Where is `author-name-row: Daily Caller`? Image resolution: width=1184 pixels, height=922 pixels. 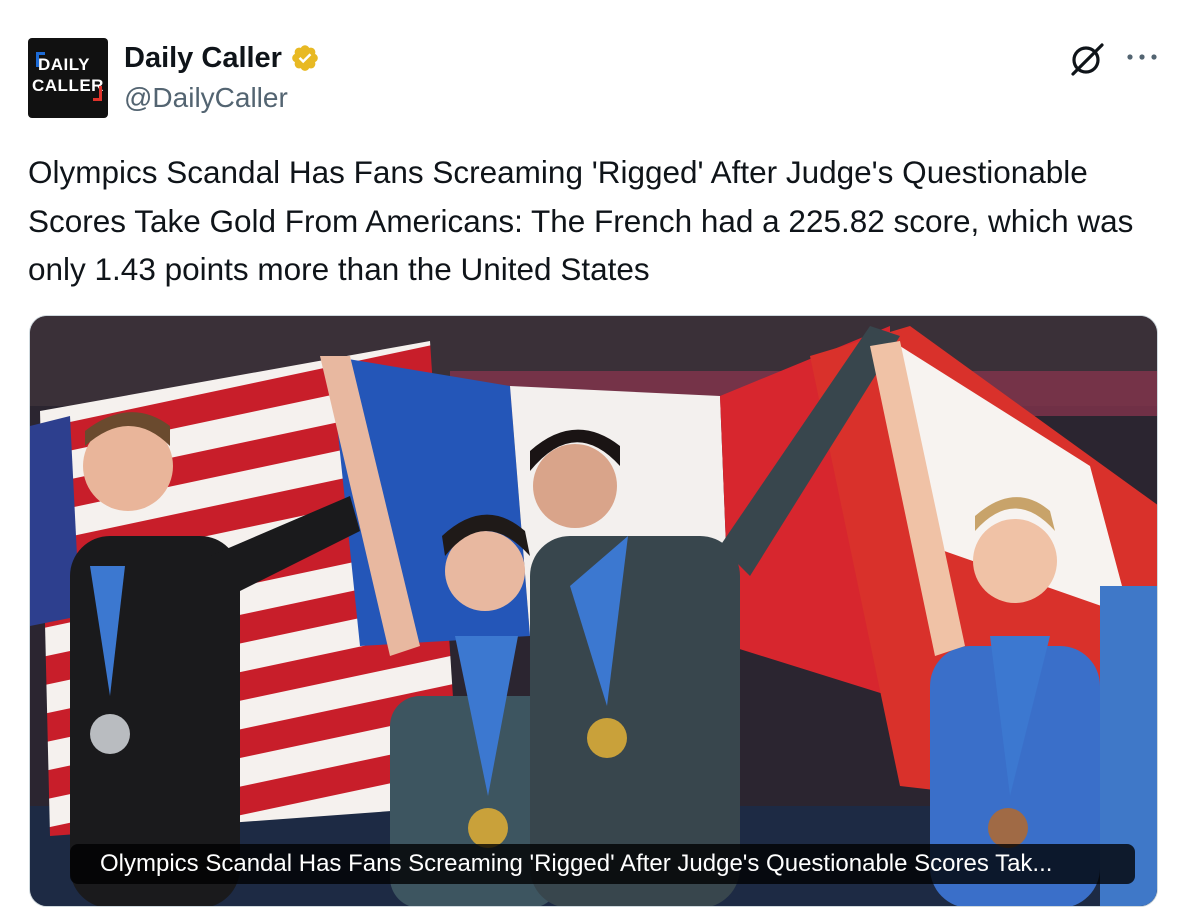
author-name-row: Daily Caller is located at coordinates (222, 58).